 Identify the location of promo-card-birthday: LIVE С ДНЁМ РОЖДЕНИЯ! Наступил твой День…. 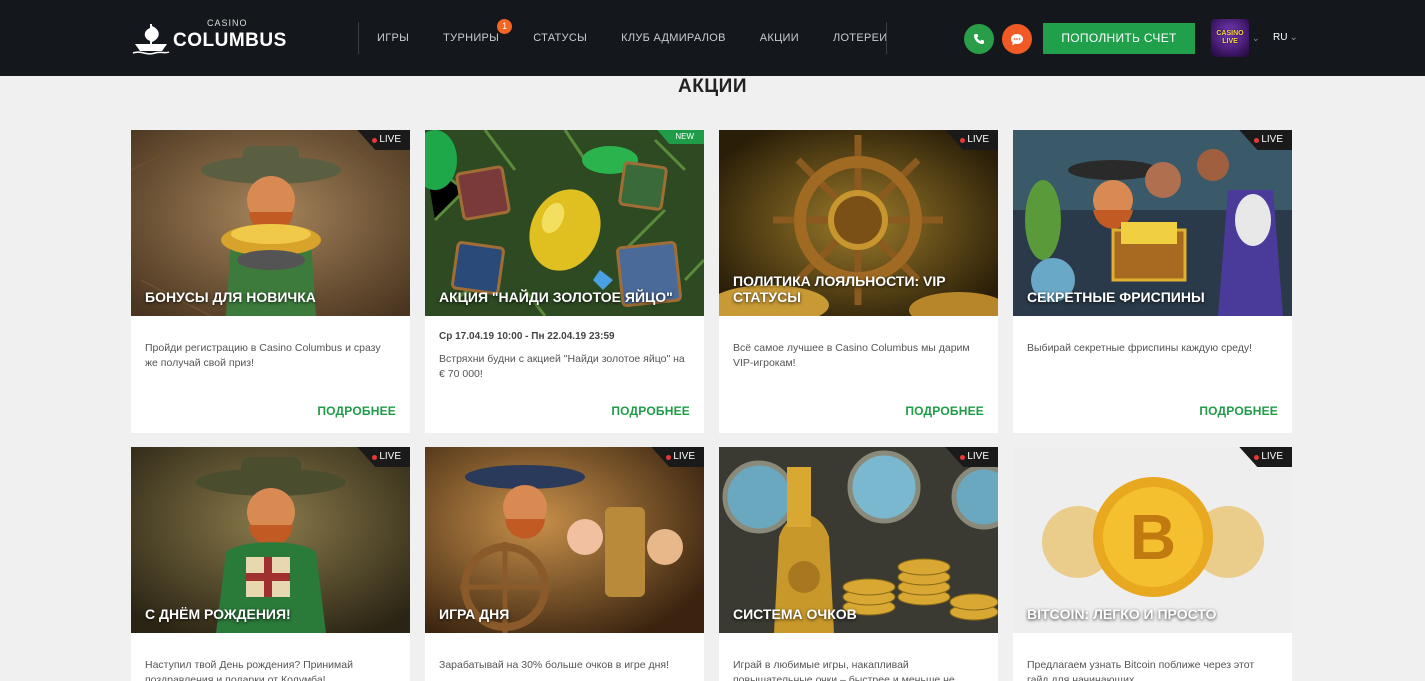
(270, 564).